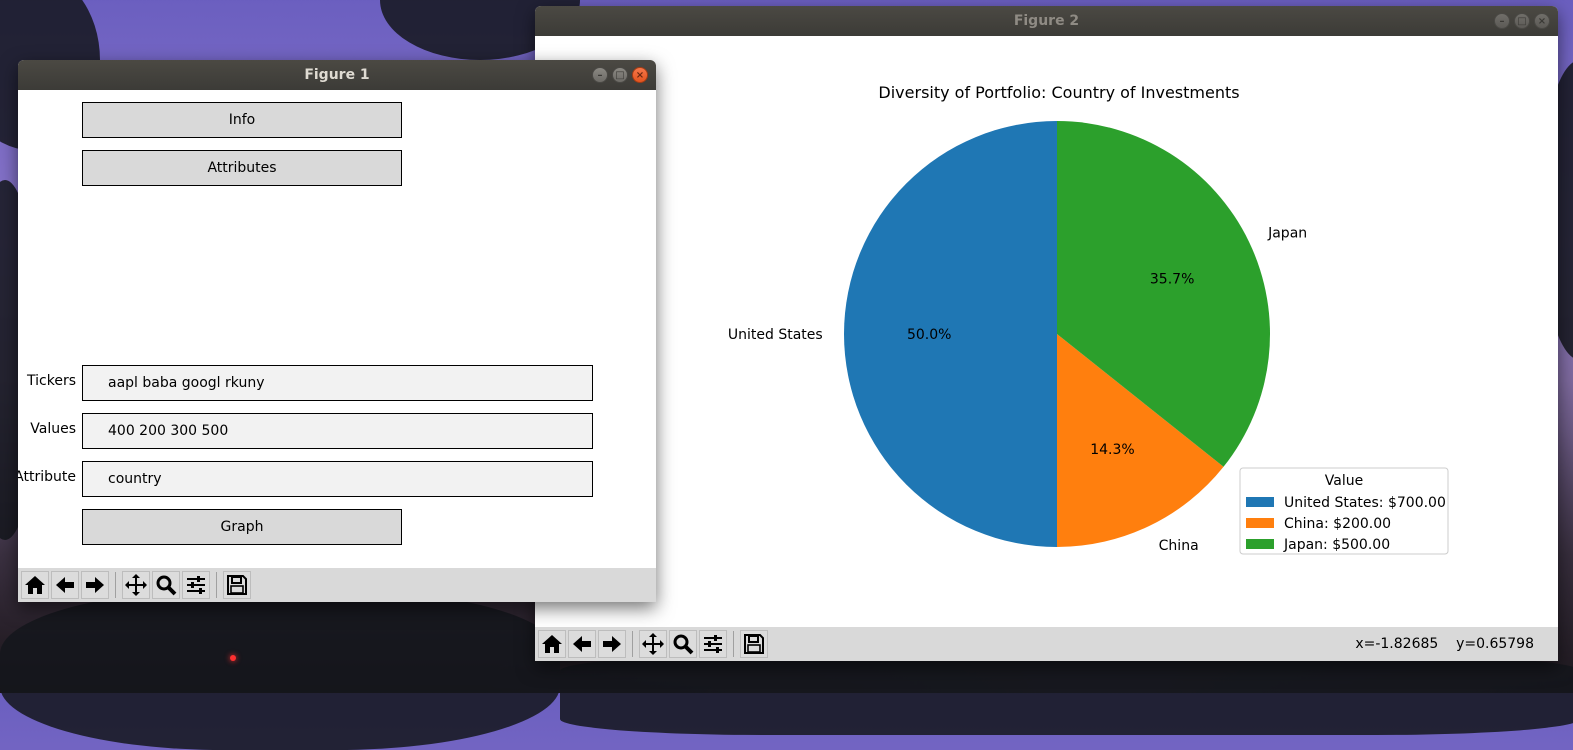 The height and width of the screenshot is (750, 1573). I want to click on figure2-titlebar: Figure 2 – □ ×, so click(1046, 21).